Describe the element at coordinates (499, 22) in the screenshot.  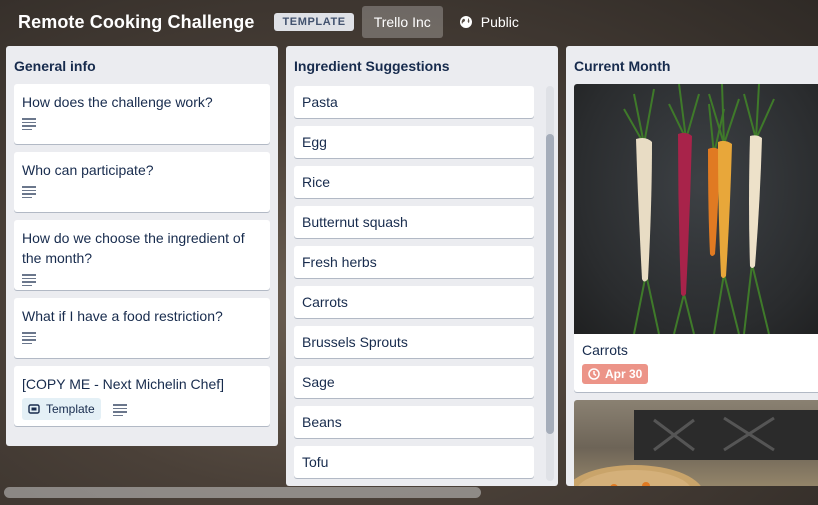
I see `visibility-label: Public` at that location.